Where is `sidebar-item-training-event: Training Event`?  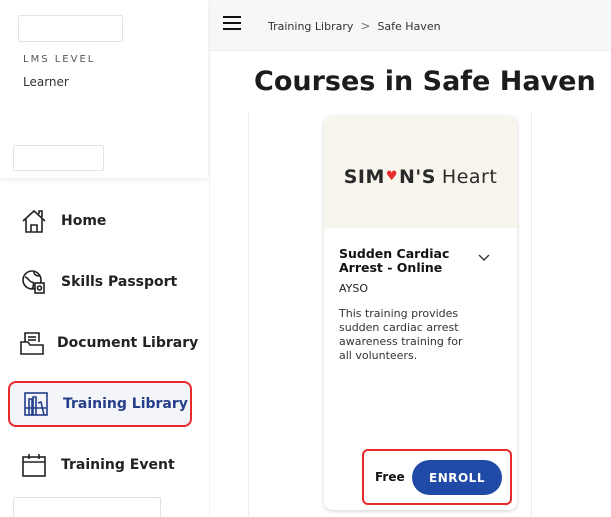
sidebar-item-training-event: Training Event is located at coordinates (103, 465).